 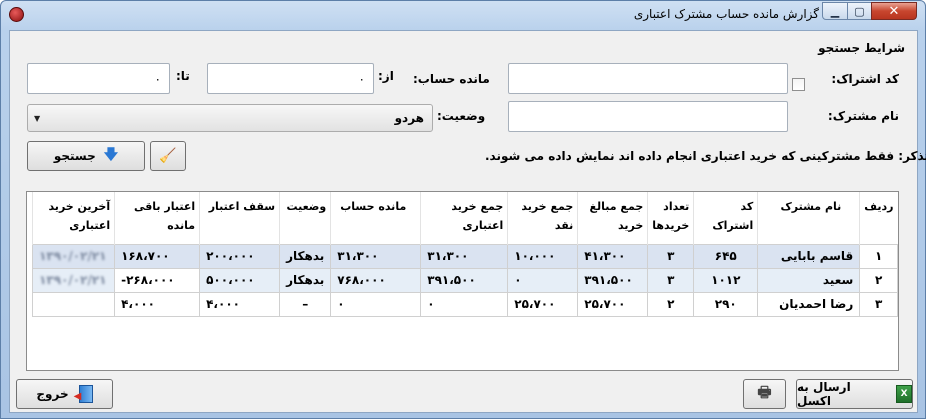 I want to click on exit-door-icon: ◀, so click(x=83, y=394).